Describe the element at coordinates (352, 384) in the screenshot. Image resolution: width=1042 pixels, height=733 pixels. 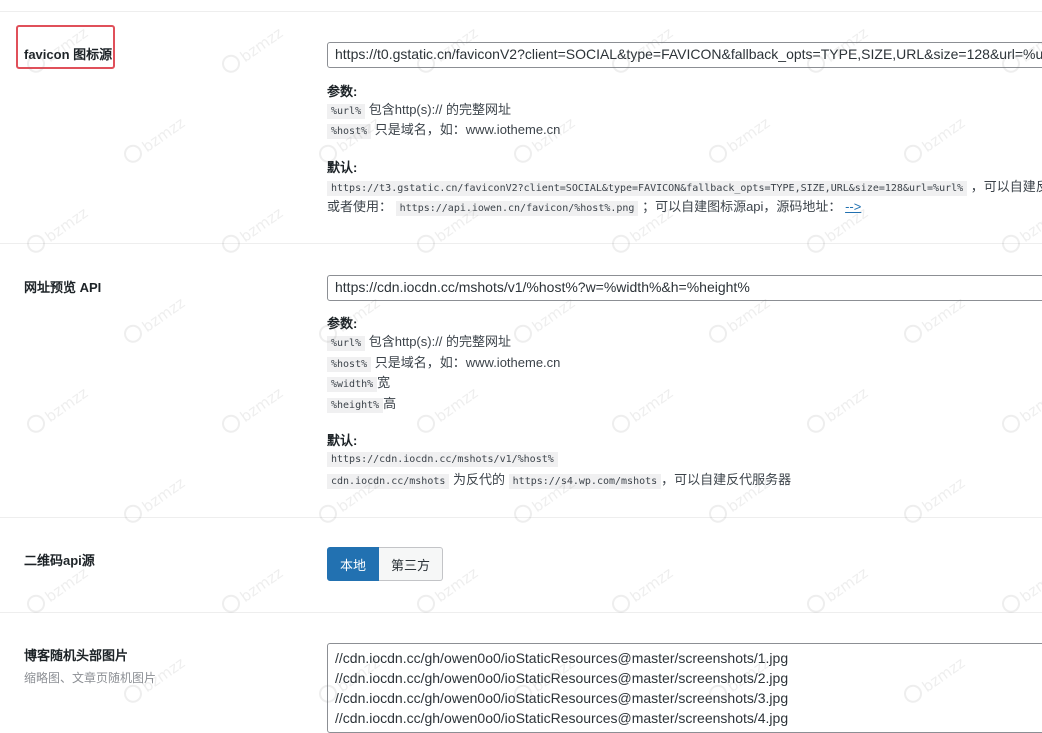
I see `param-code: %width%` at that location.